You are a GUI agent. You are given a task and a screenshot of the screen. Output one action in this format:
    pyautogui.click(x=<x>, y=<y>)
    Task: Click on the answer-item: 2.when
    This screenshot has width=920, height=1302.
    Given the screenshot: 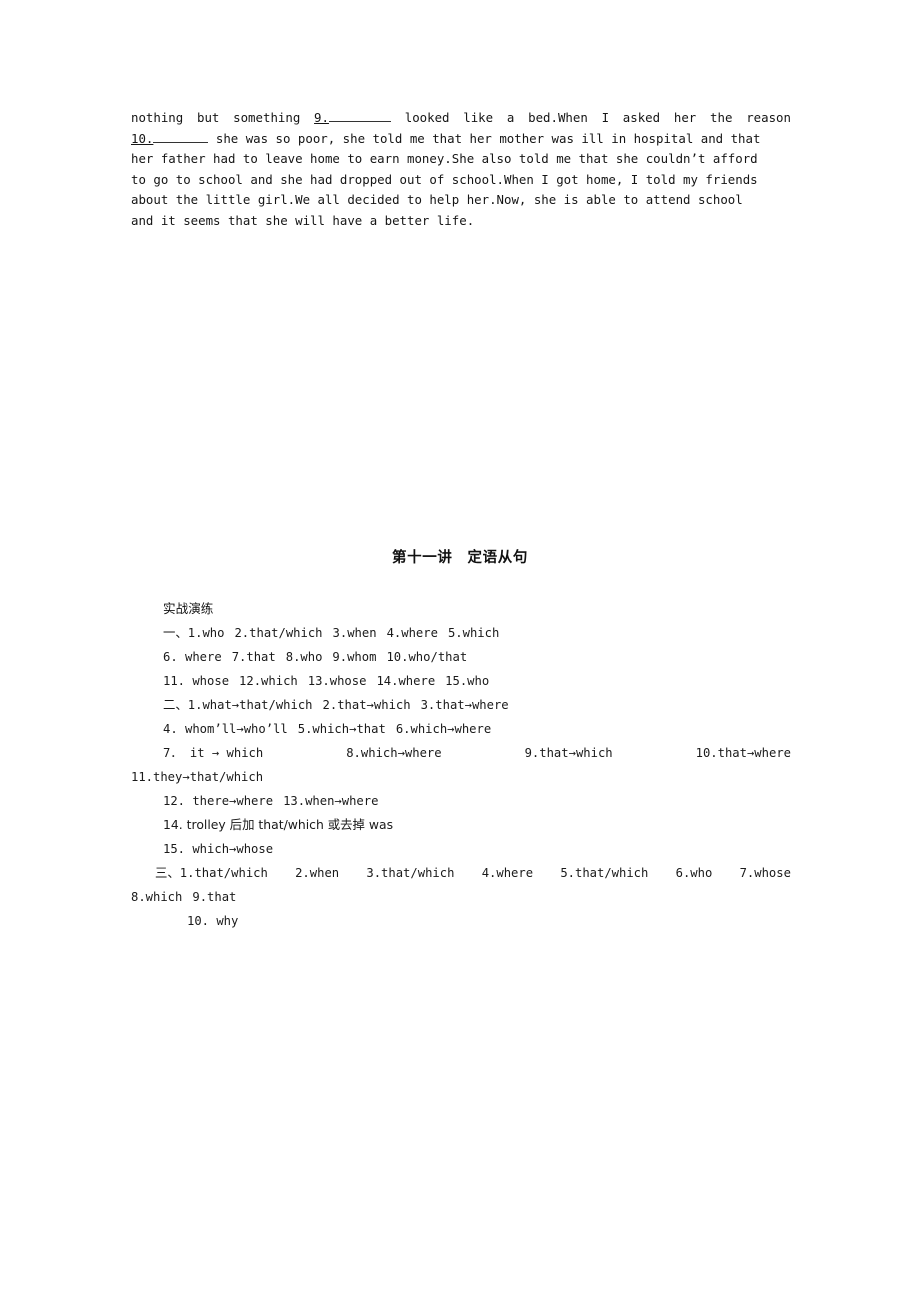 What is the action you would take?
    pyautogui.click(x=317, y=873)
    